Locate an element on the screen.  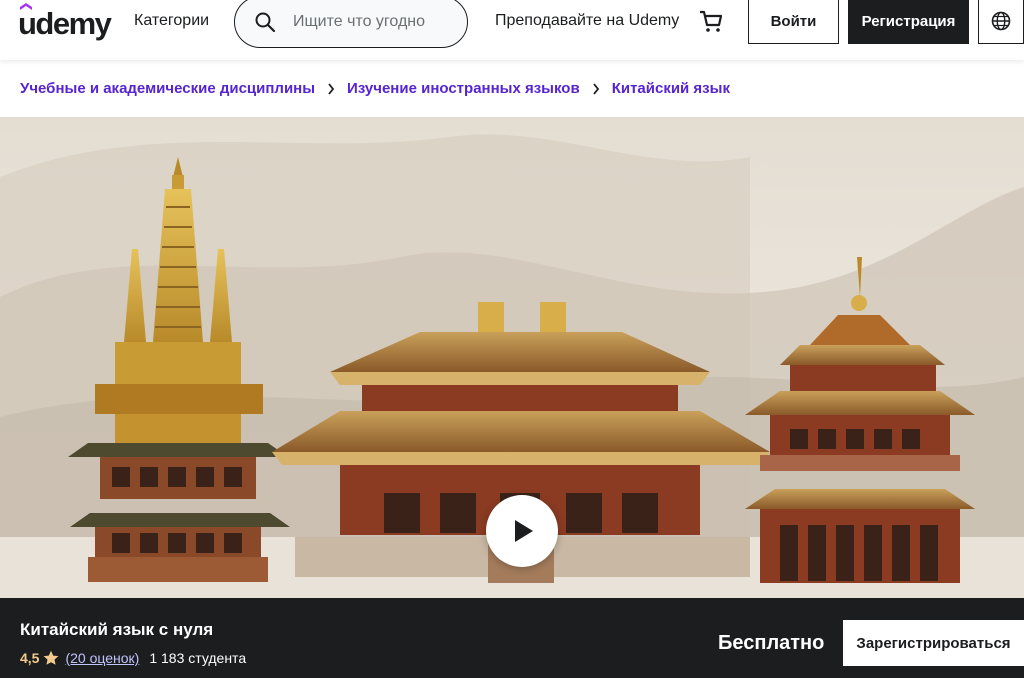
login-button: Войти is located at coordinates (793, 22).